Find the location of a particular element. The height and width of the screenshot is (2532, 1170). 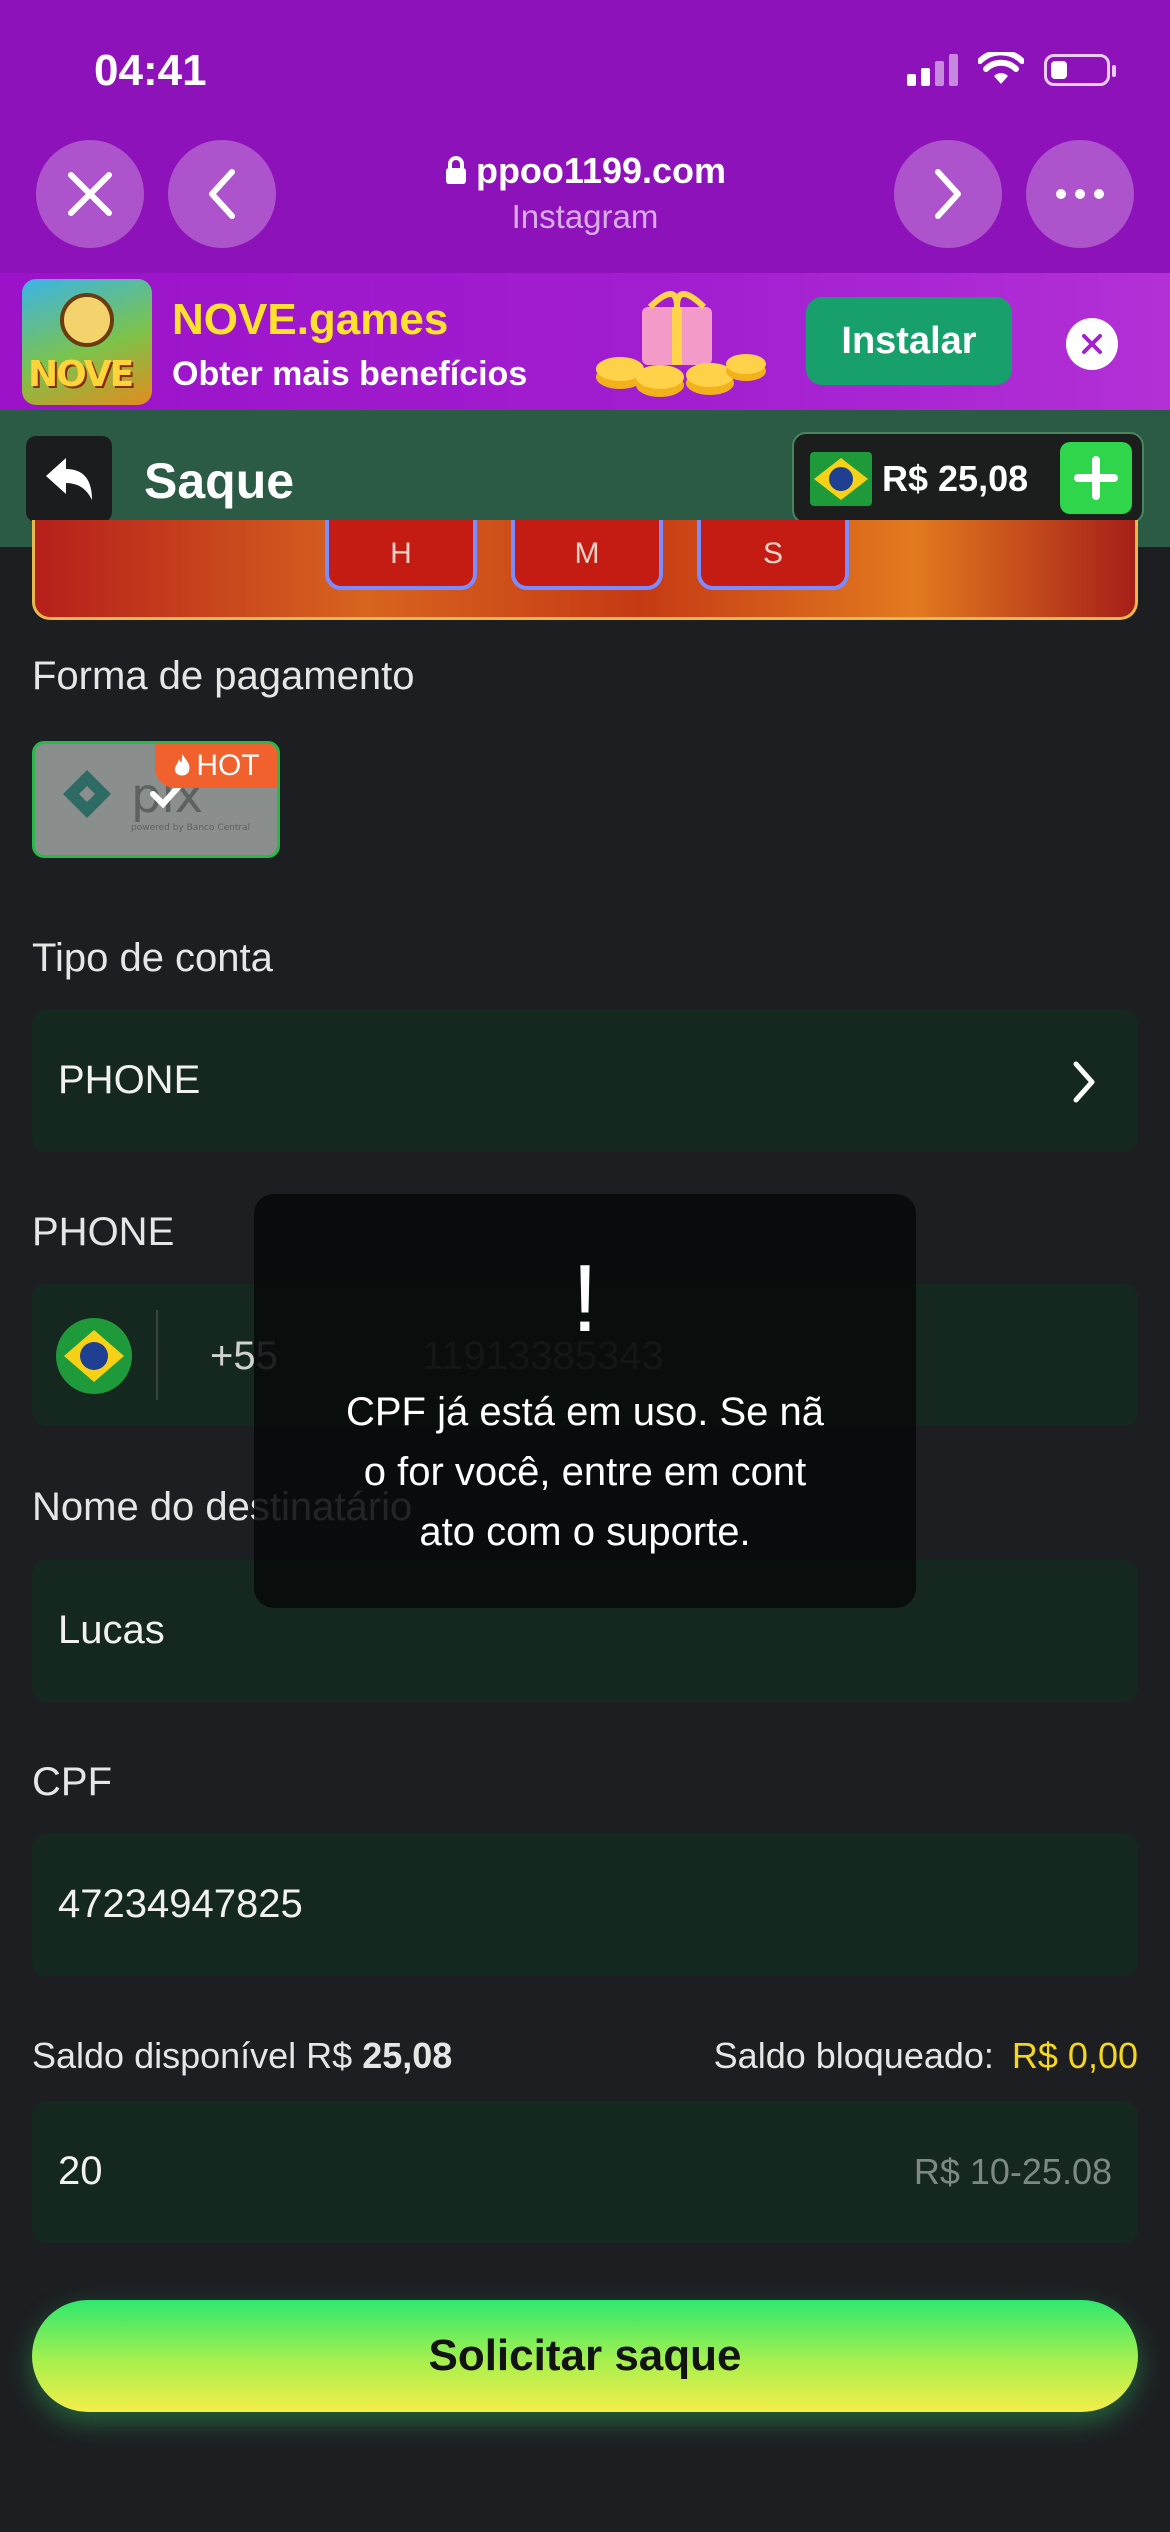

page-title: Saque is located at coordinates (219, 481).